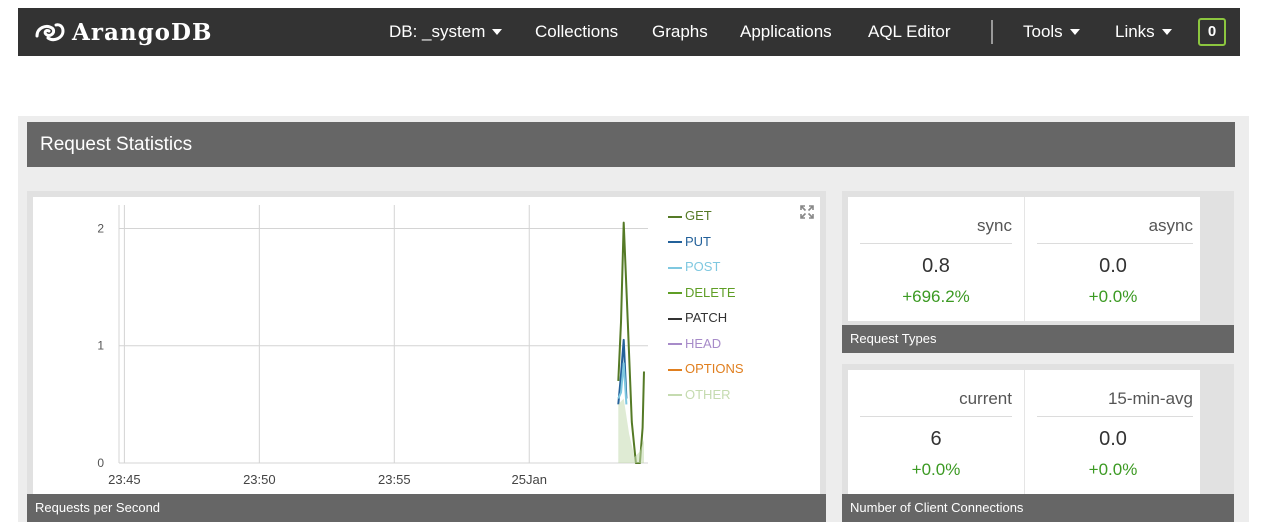  I want to click on x-tick-label: 23:50, so click(259, 479).